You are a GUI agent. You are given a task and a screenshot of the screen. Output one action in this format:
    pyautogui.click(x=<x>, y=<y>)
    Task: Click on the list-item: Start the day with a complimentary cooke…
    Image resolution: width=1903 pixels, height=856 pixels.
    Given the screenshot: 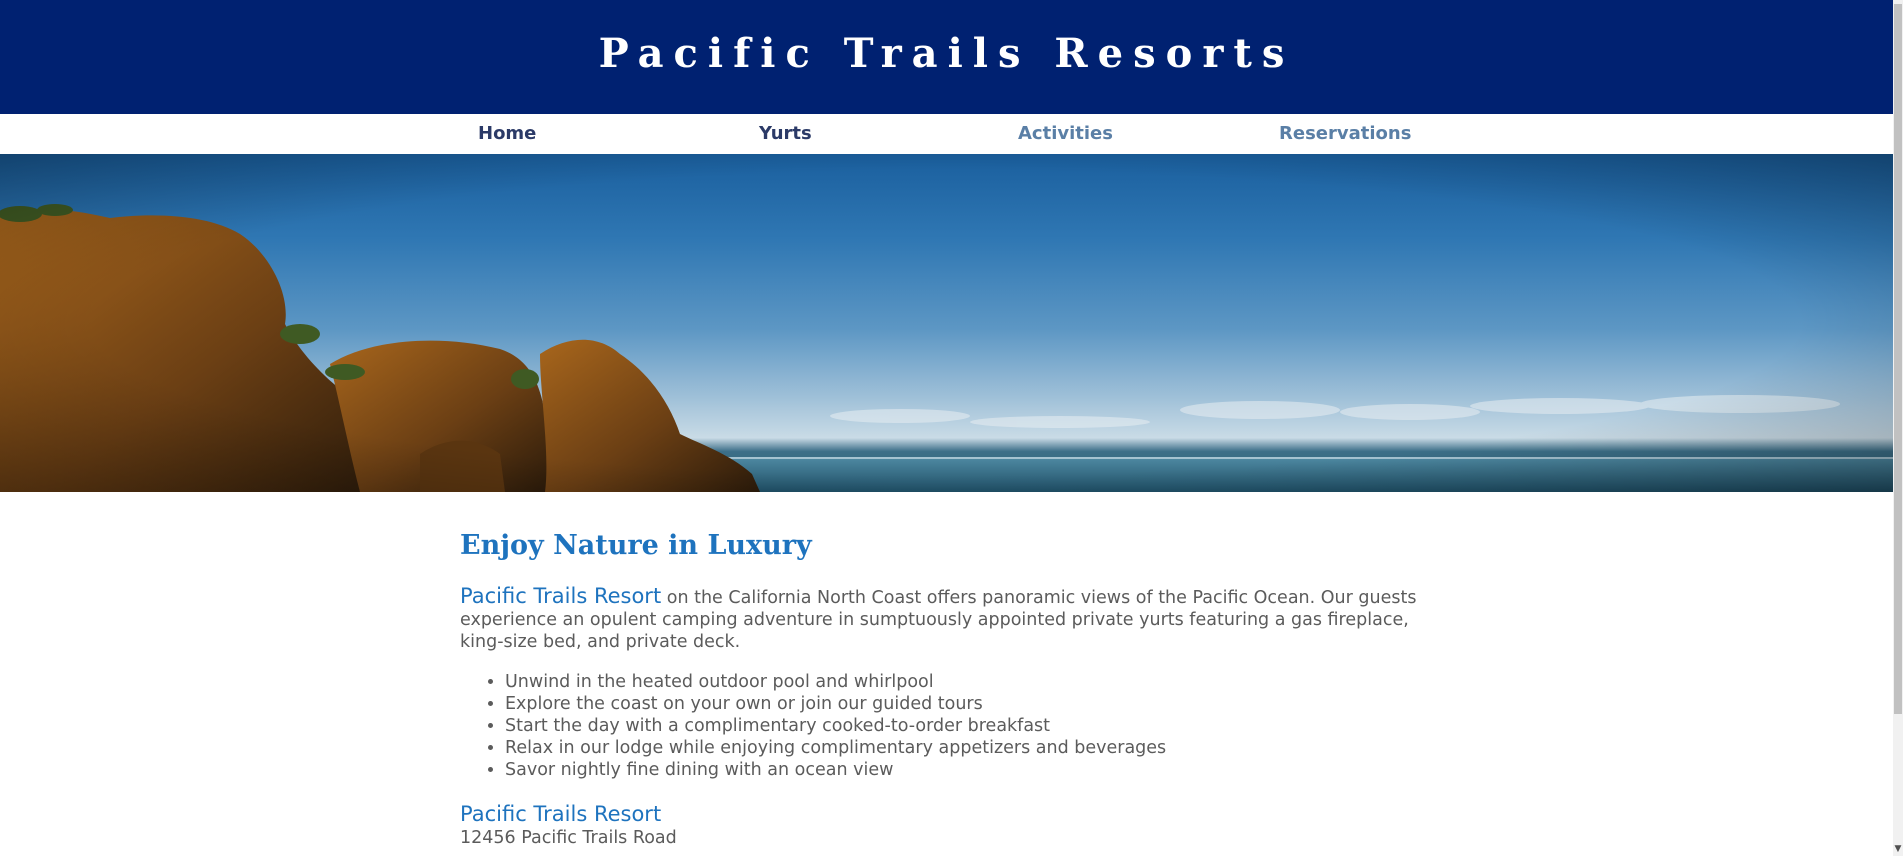 What is the action you would take?
    pyautogui.click(x=962, y=726)
    